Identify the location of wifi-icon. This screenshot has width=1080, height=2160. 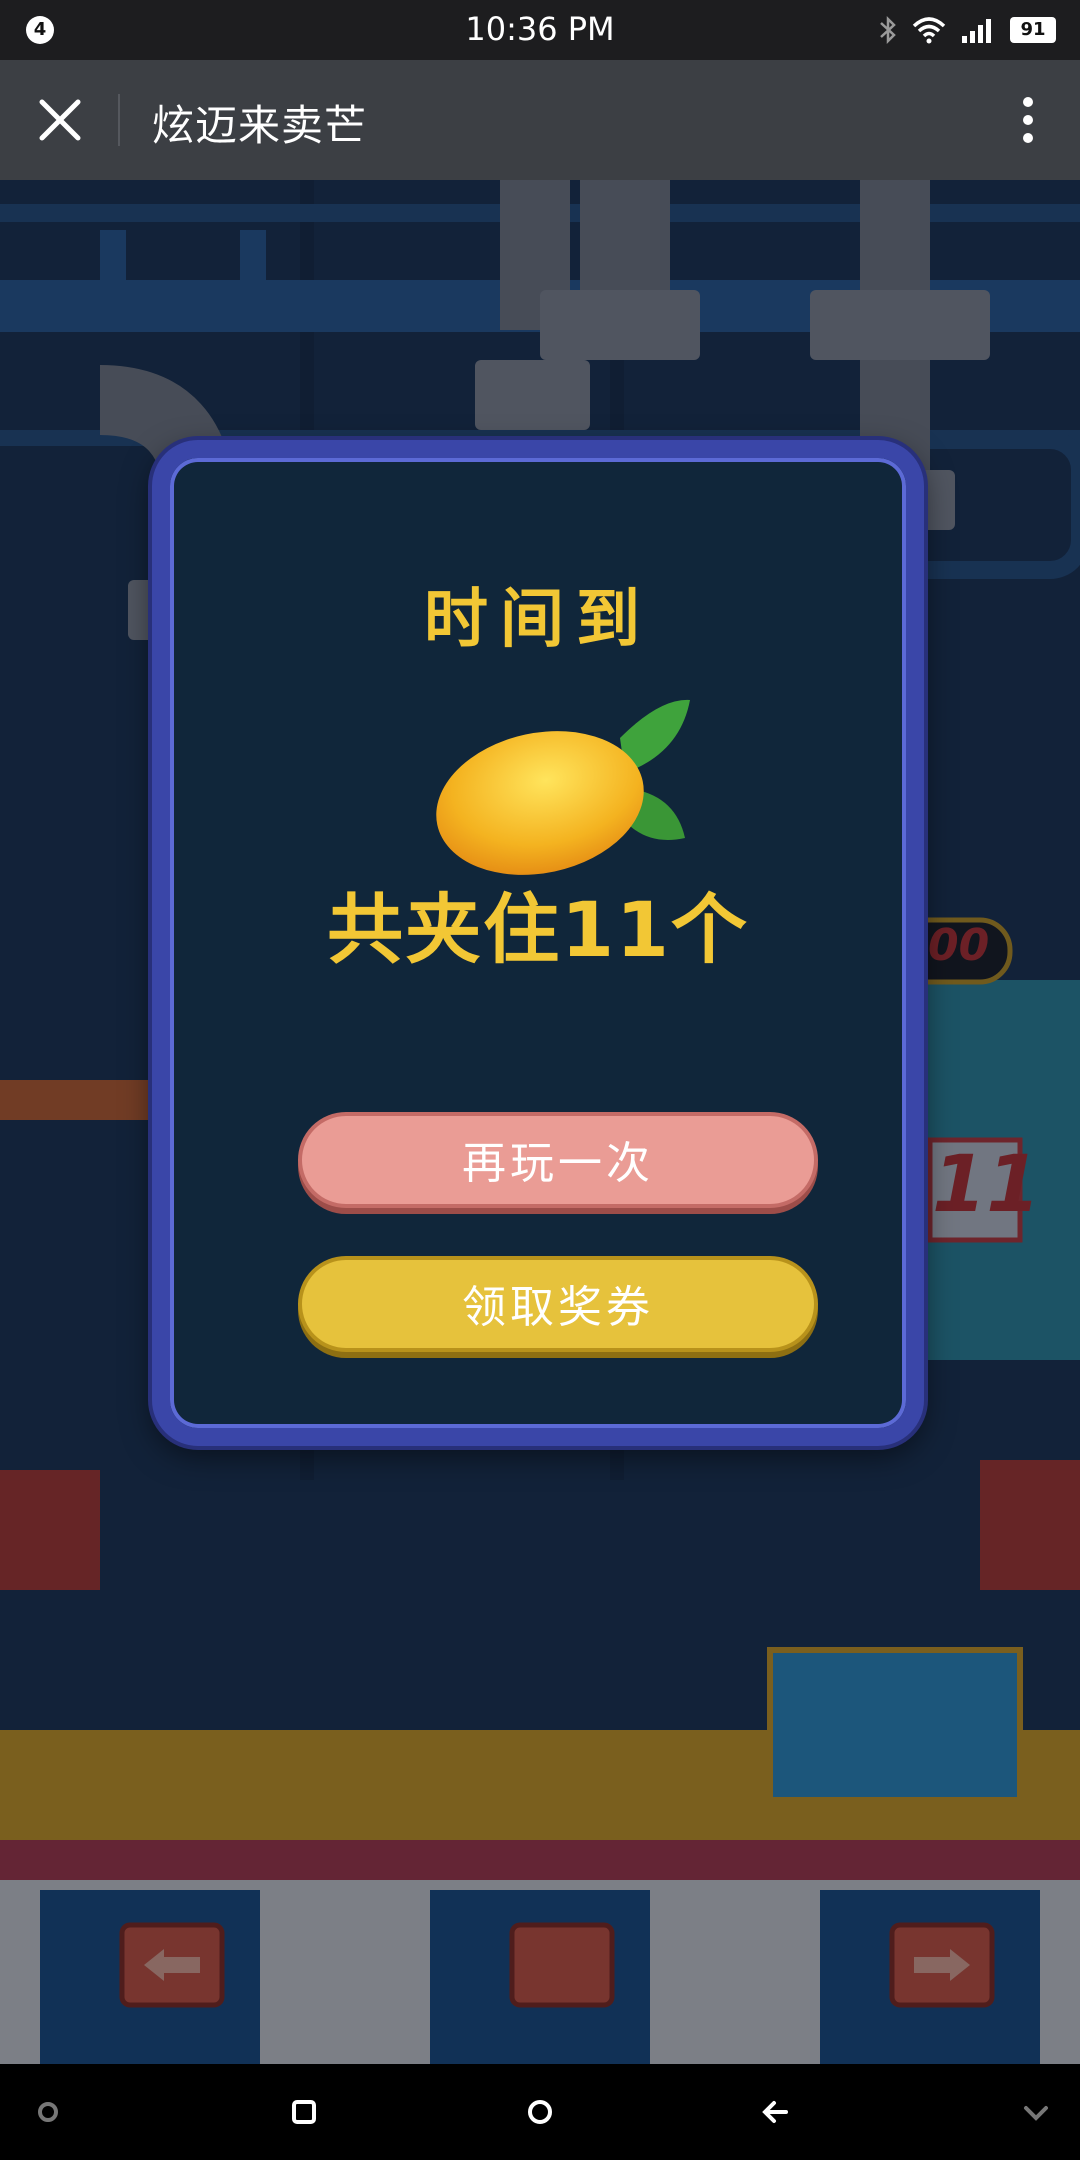
(929, 30).